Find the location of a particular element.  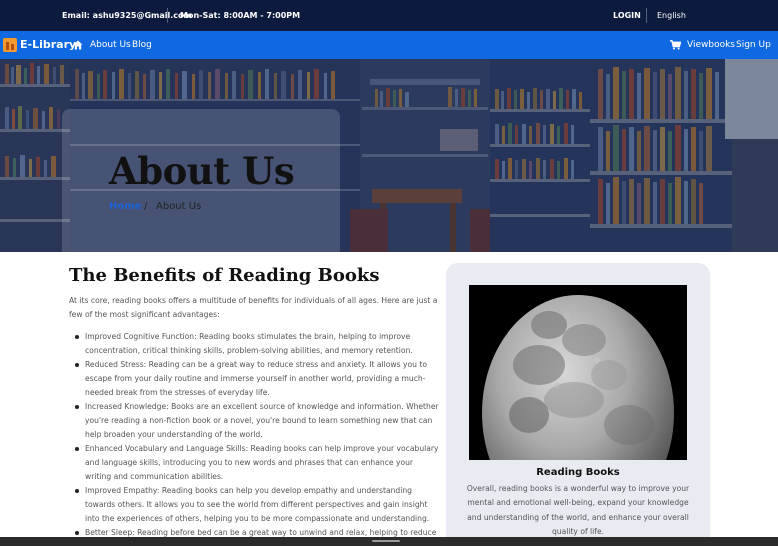

language-select: English is located at coordinates (671, 15).